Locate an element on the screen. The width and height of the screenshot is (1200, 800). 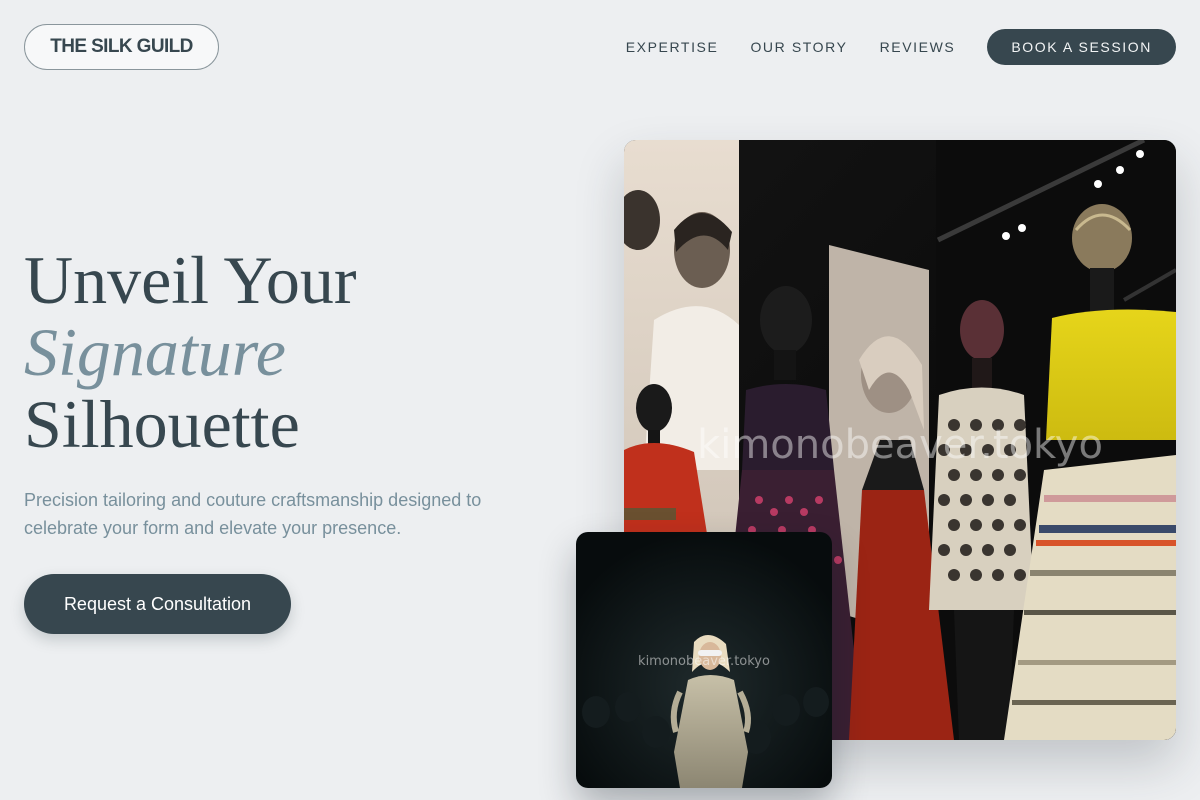
runway-illustration: kimonobeaver.tokyo is located at coordinates (704, 660).